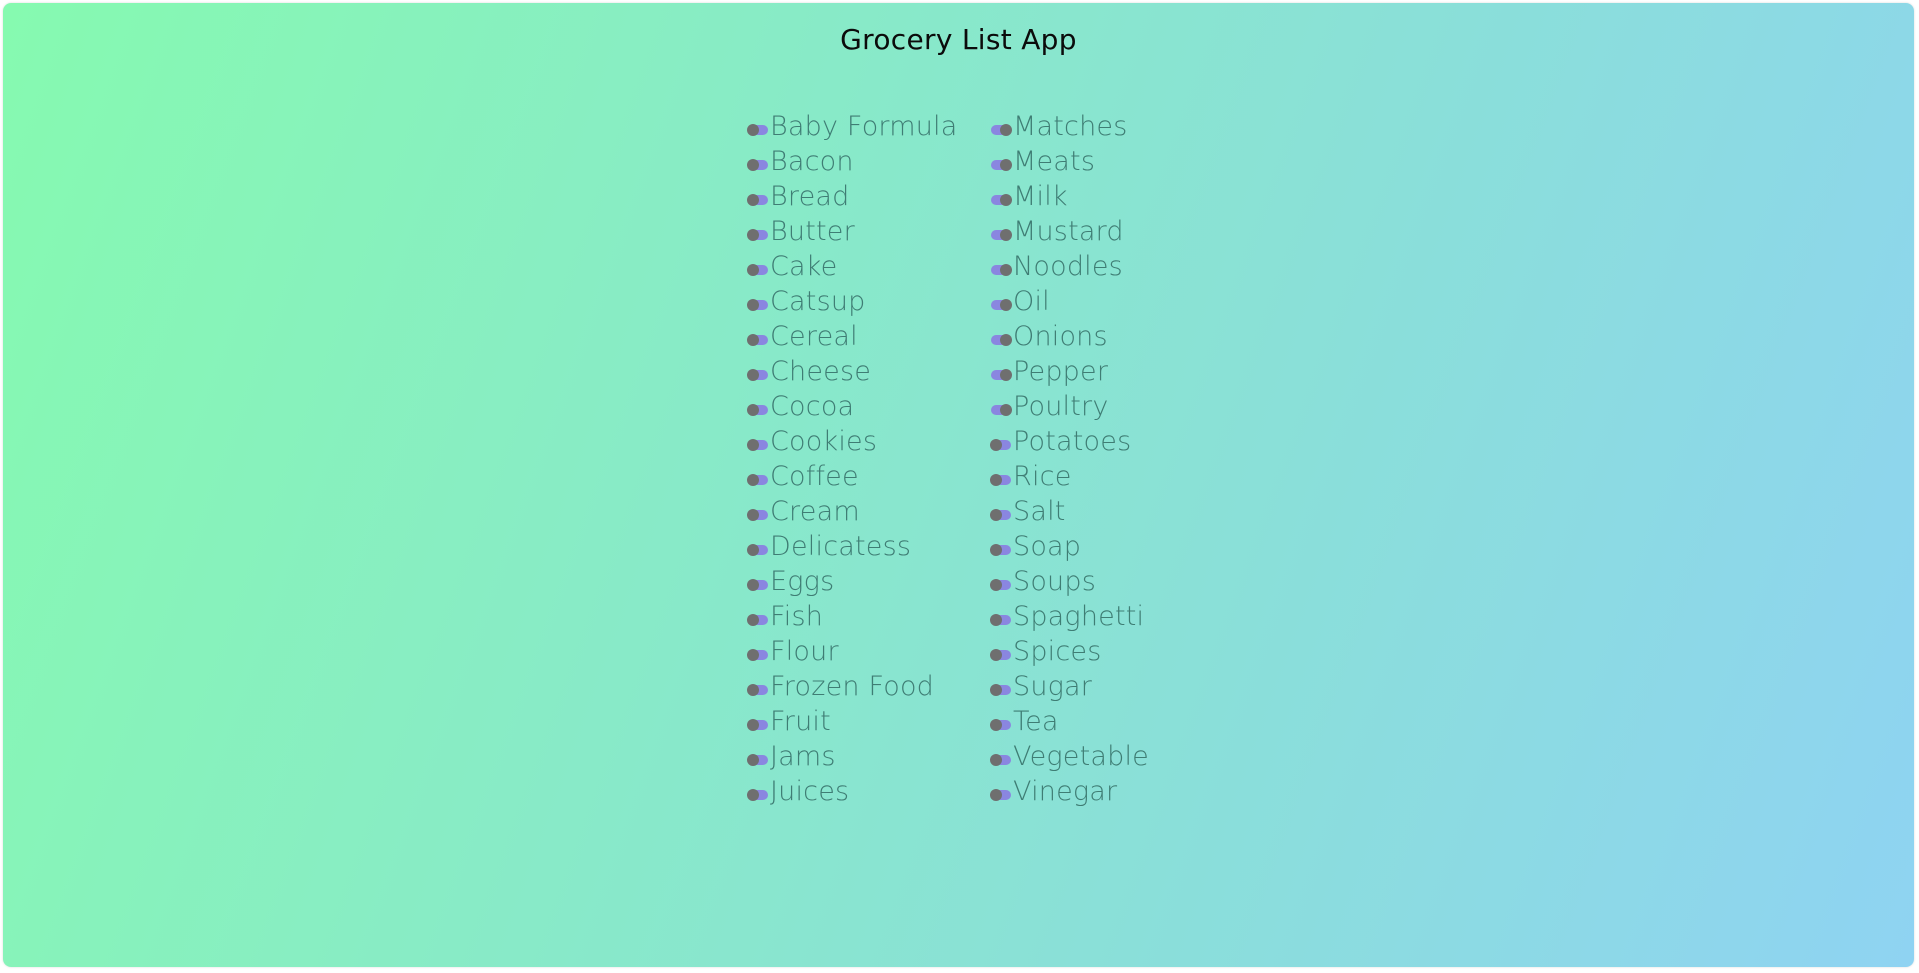  I want to click on grocery-item: Fruit, so click(852, 721).